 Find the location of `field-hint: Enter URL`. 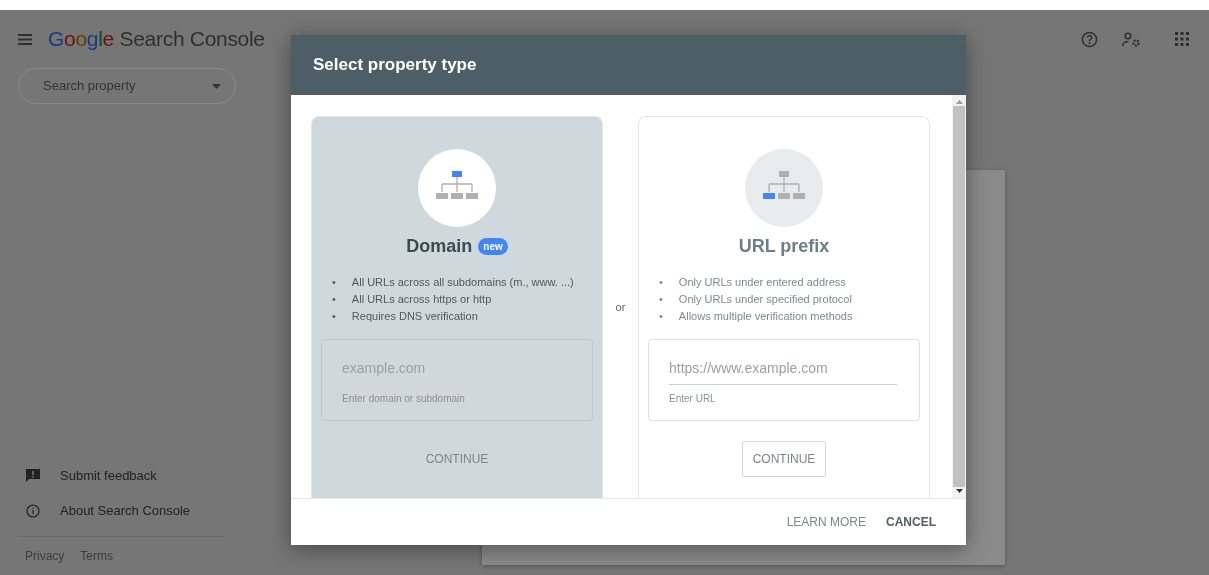

field-hint: Enter URL is located at coordinates (692, 399).